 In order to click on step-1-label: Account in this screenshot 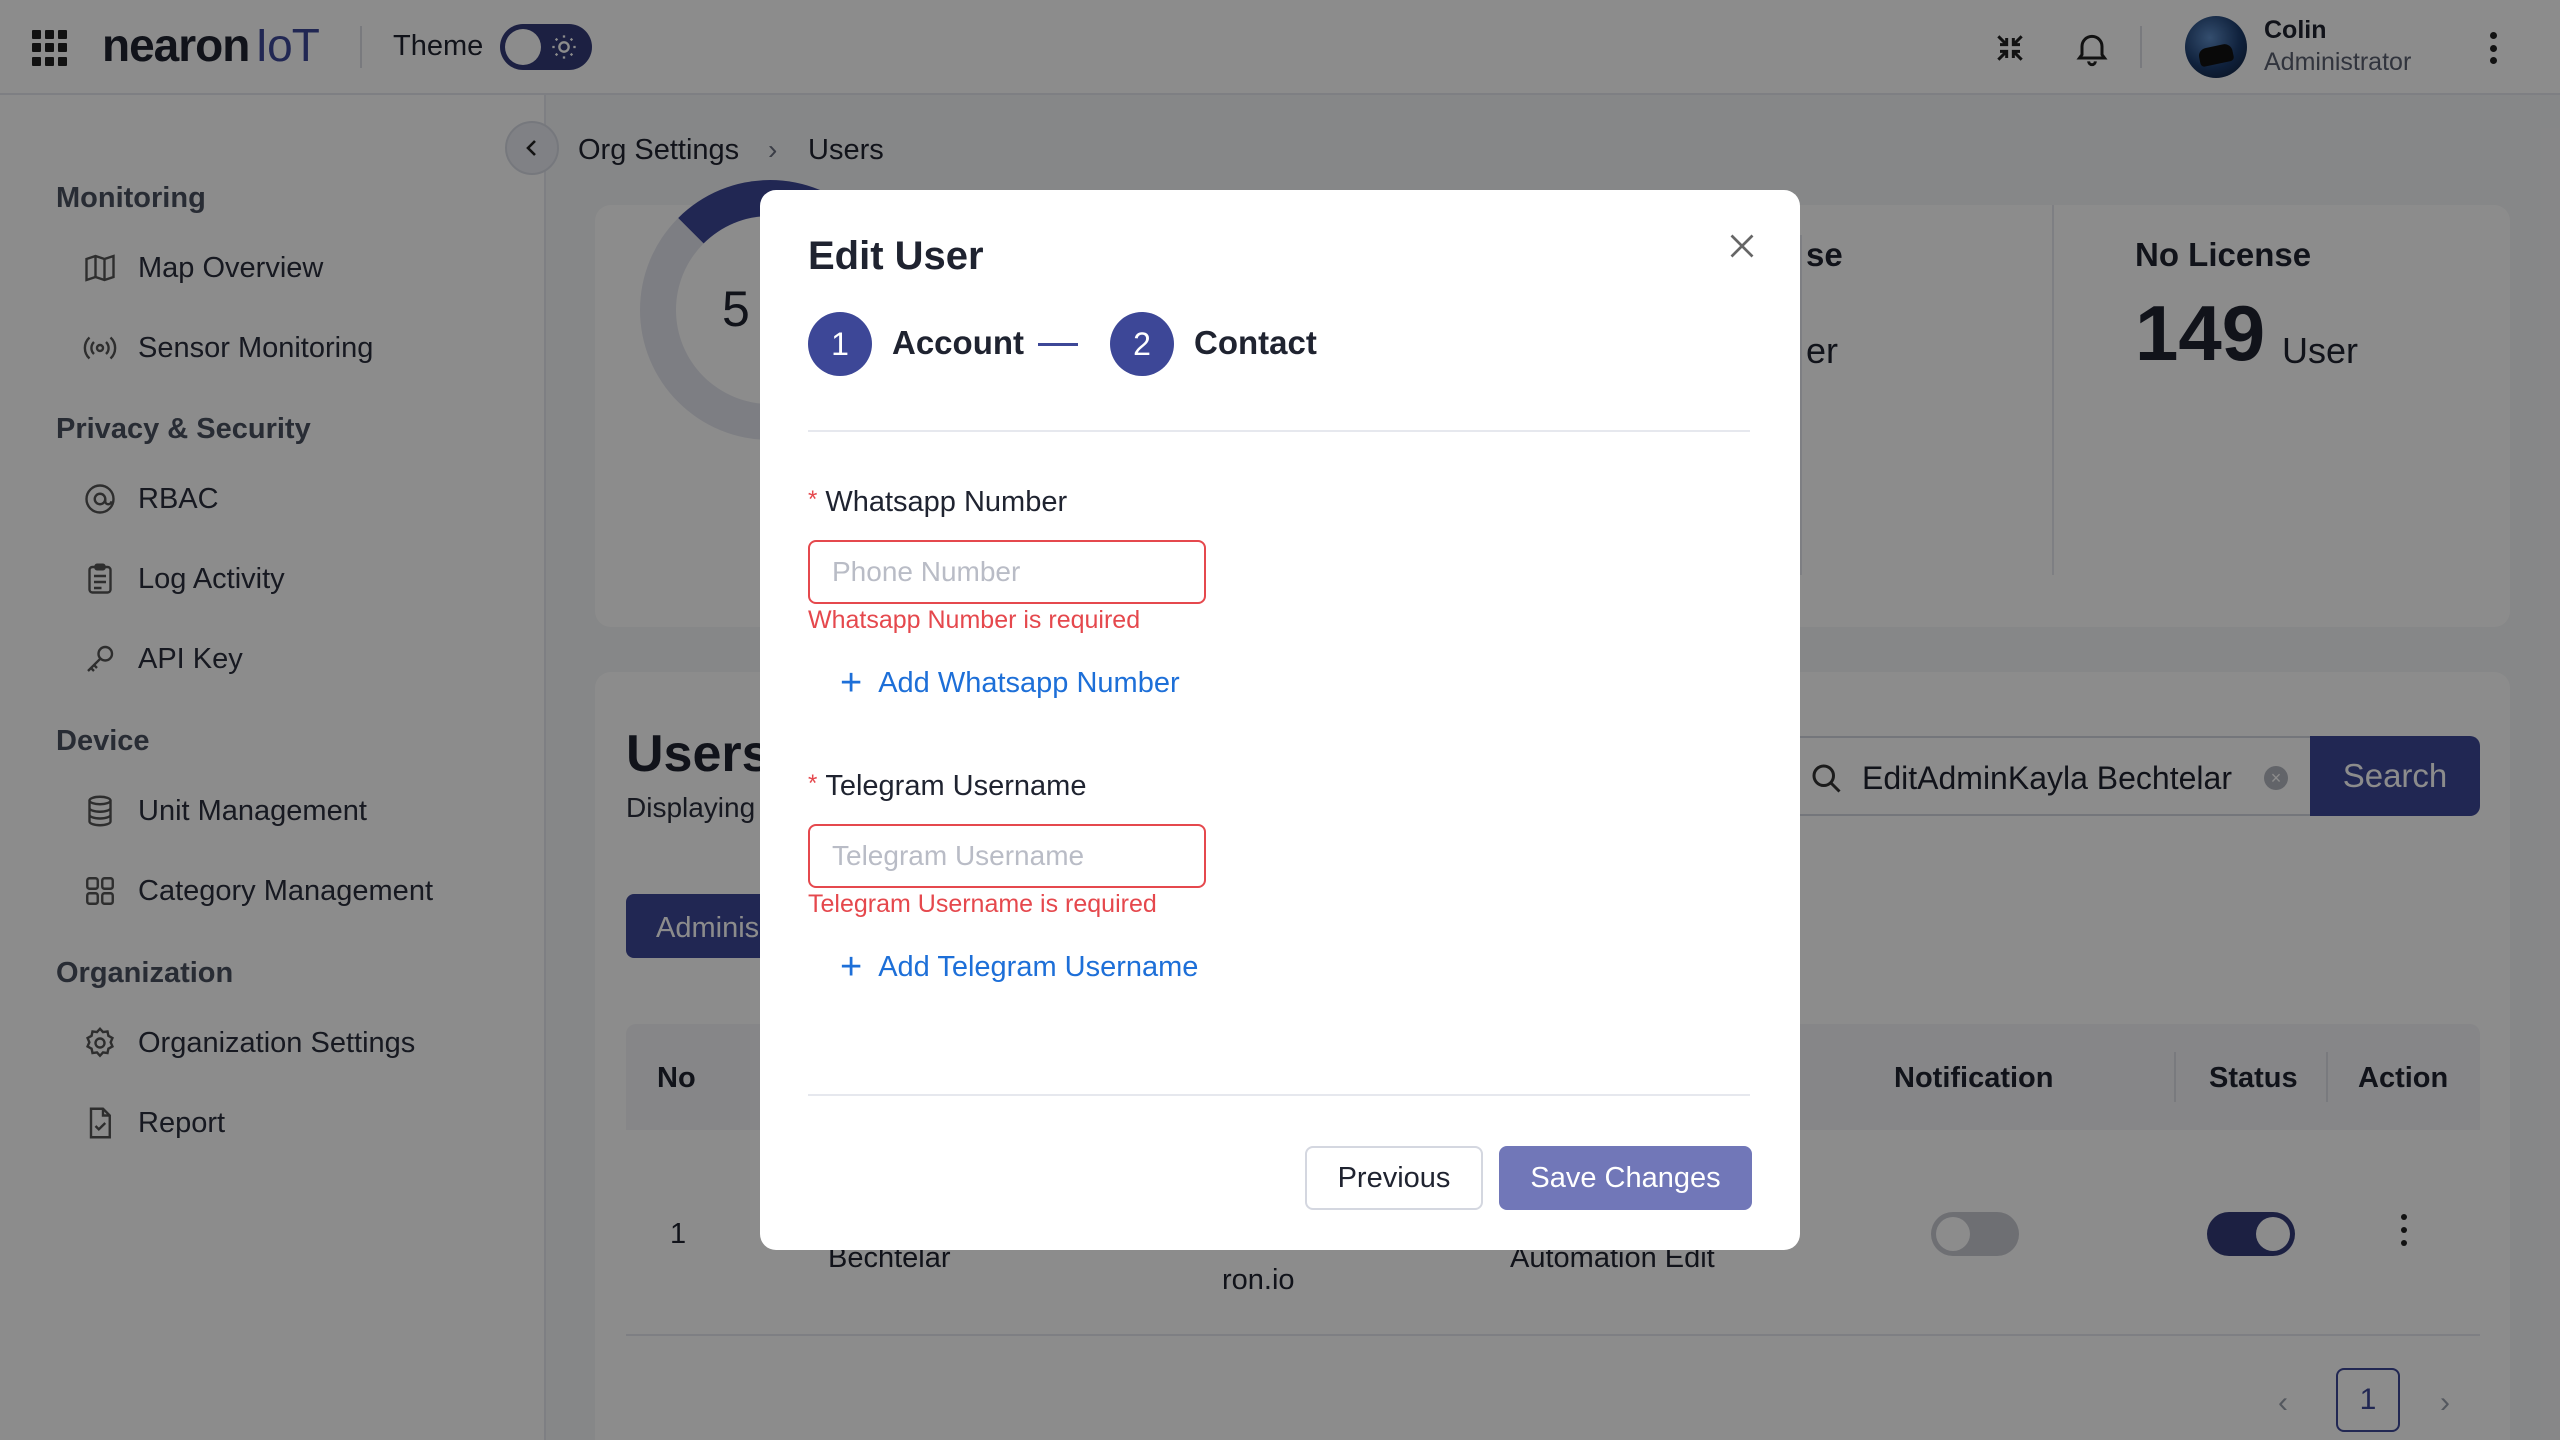, I will do `click(958, 342)`.